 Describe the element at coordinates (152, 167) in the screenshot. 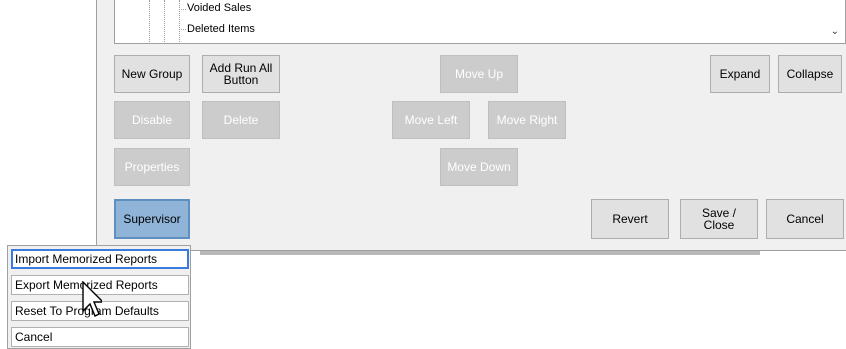

I see `properties-button: Properties` at that location.